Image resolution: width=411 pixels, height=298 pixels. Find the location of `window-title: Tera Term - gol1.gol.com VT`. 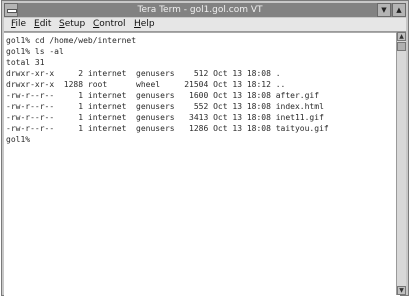

window-title: Tera Term - gol1.gol.com VT is located at coordinates (200, 10).